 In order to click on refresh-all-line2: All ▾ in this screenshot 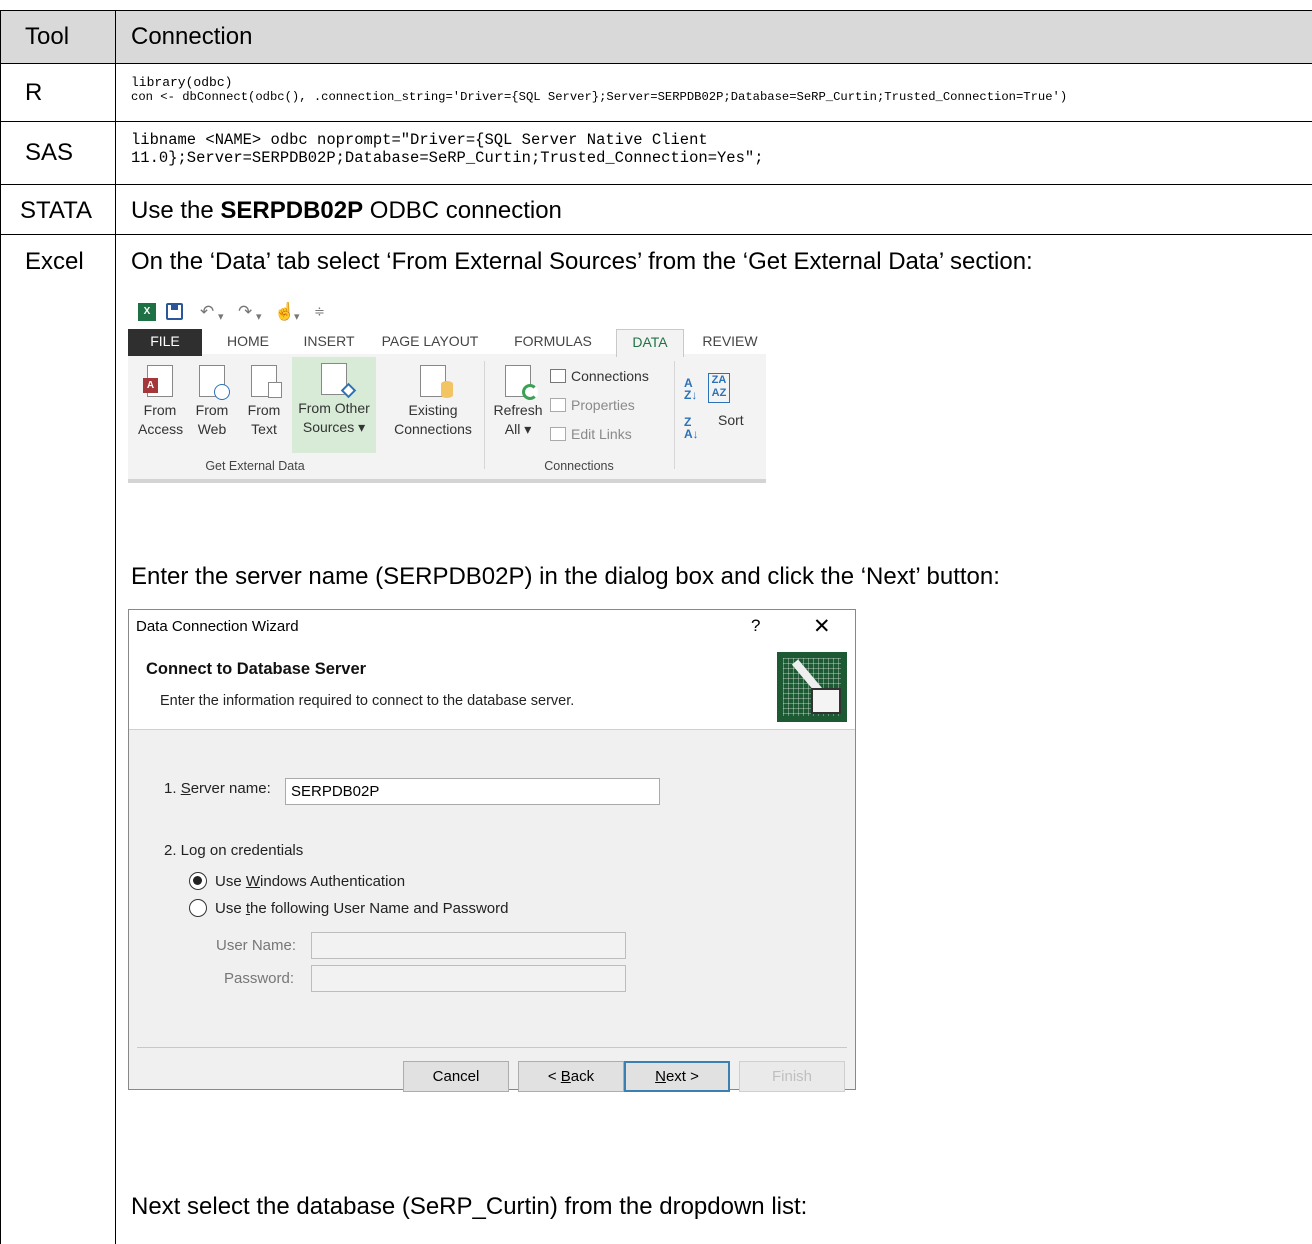, I will do `click(518, 429)`.